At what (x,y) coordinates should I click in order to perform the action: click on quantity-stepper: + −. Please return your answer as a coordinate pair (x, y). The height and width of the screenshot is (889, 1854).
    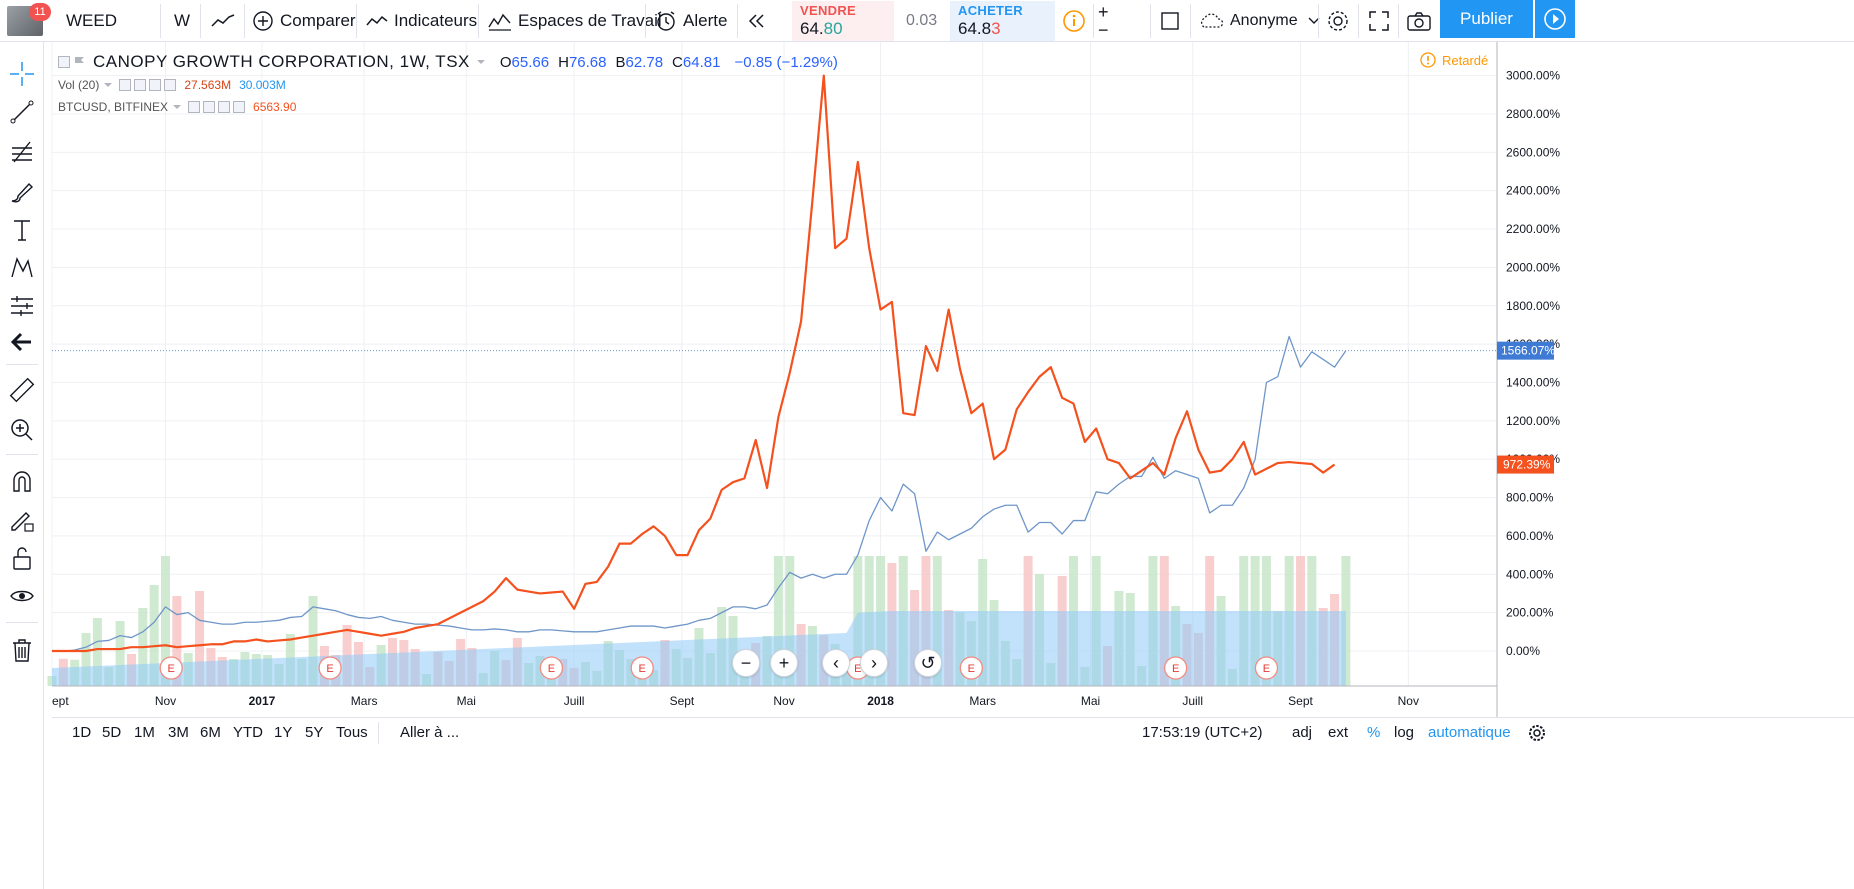
    Looking at the image, I should click on (1103, 21).